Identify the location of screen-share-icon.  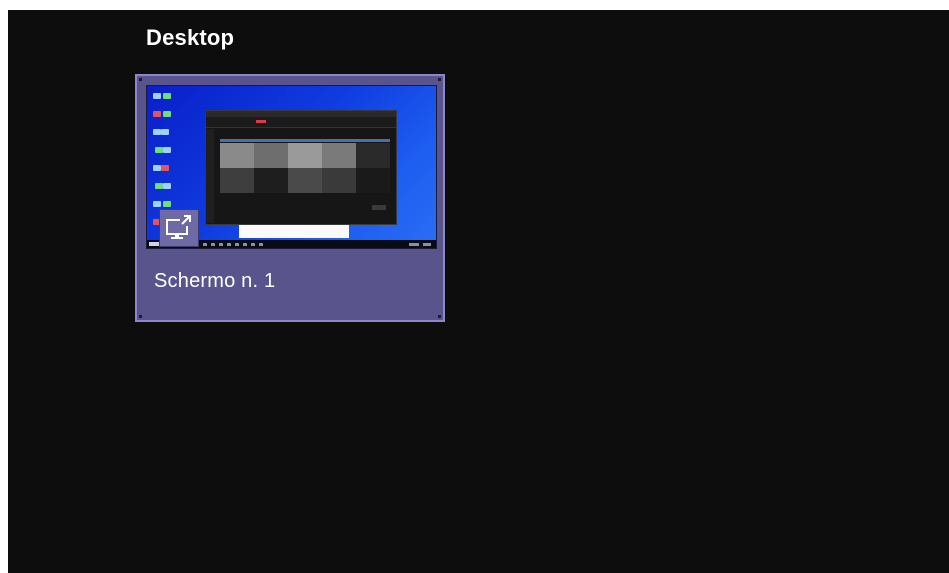
(179, 228).